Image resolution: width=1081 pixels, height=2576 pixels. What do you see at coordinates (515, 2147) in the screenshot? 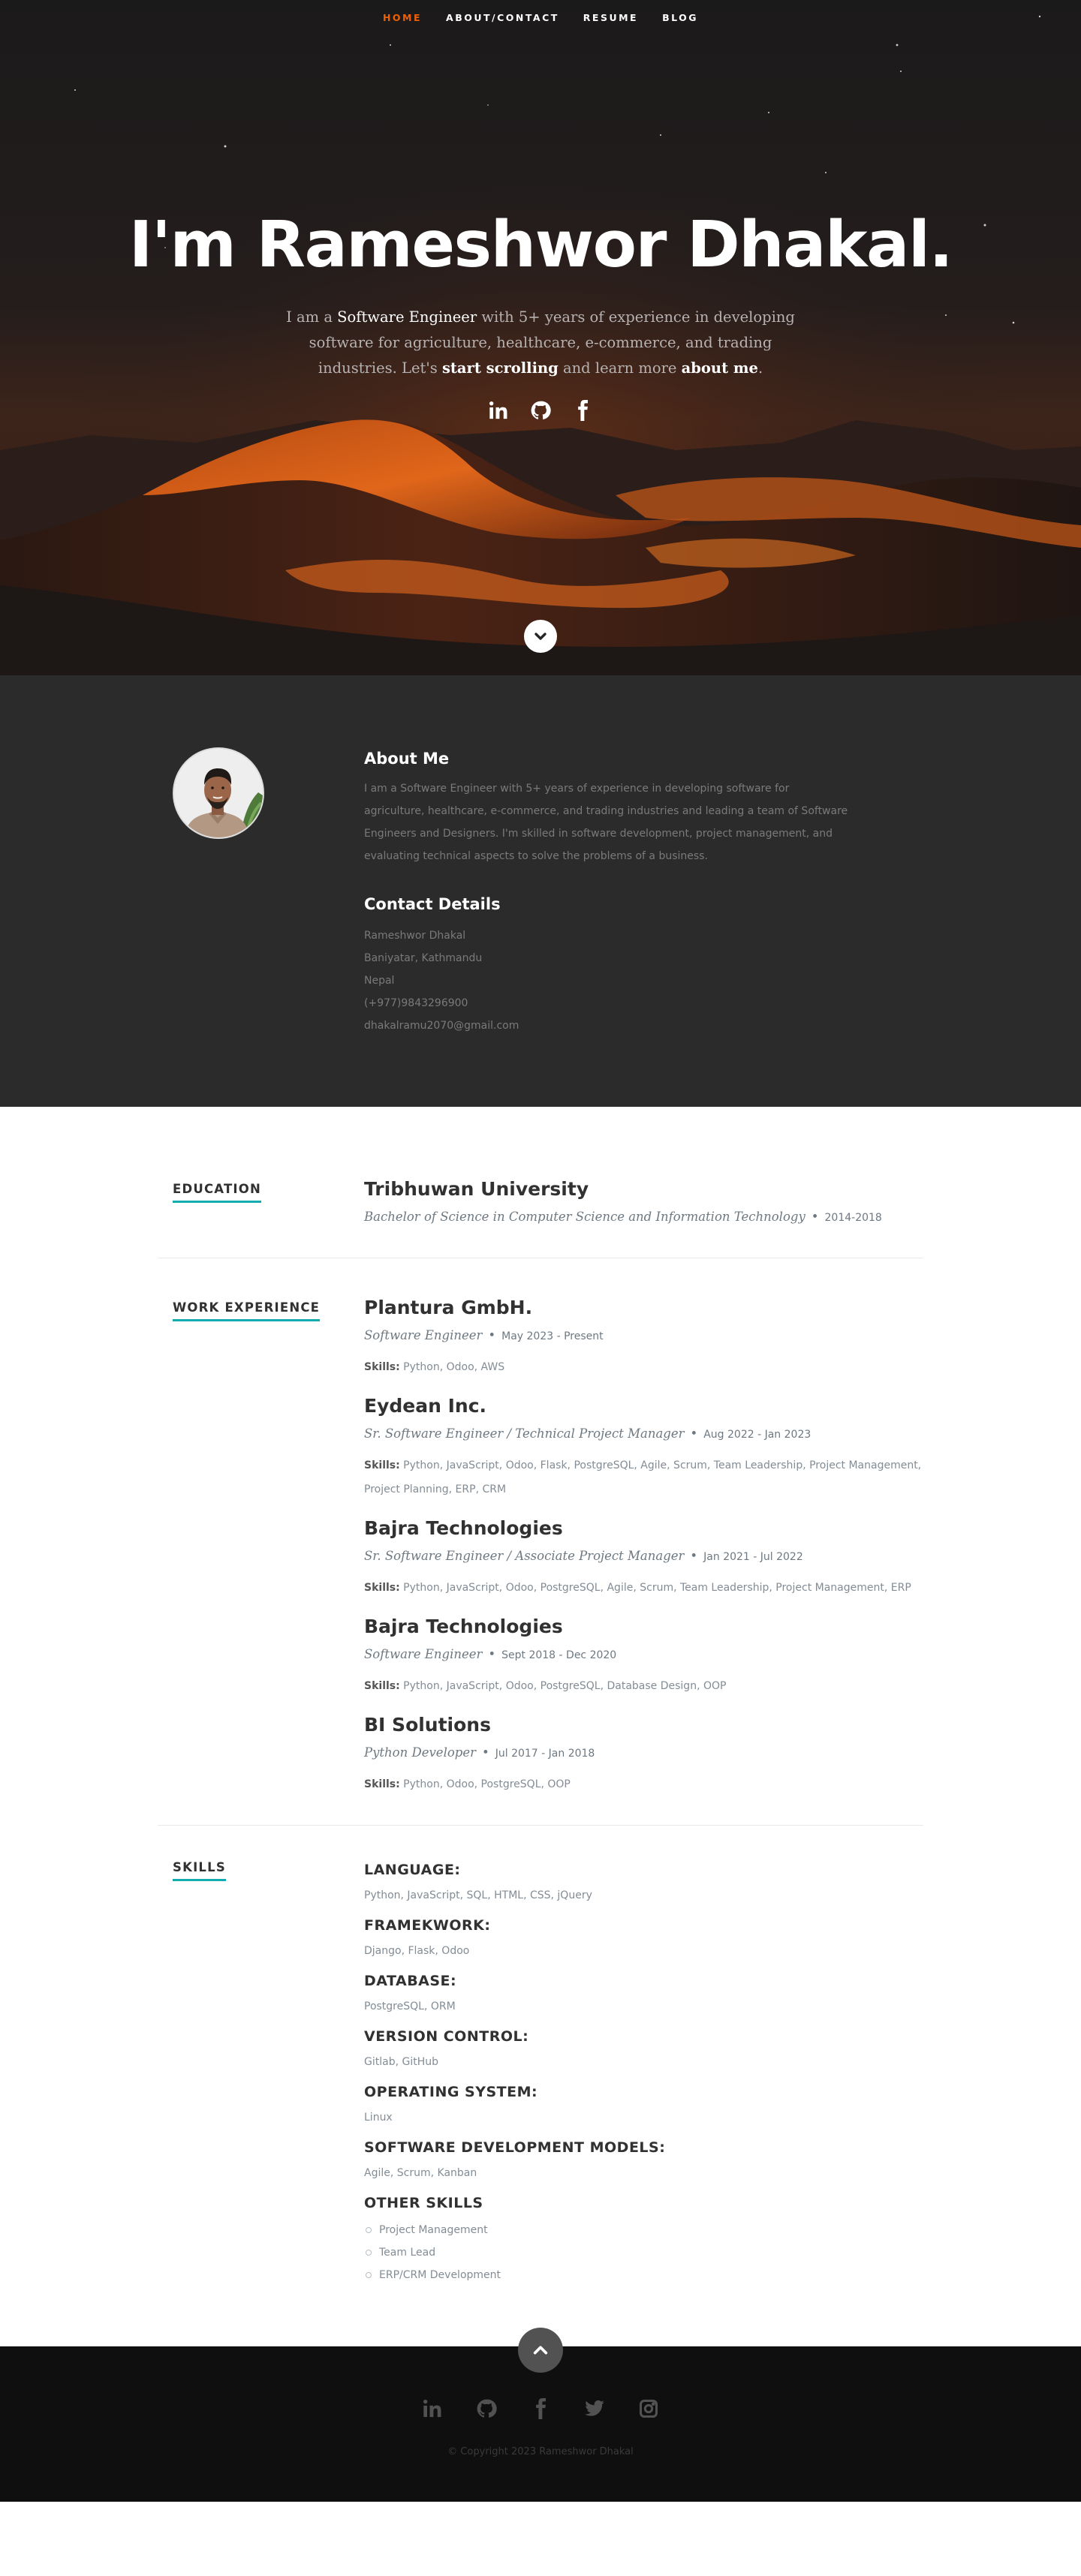
I see `skill-group-title: SOFTWARE DEVELOPMENT MODELS:` at bounding box center [515, 2147].